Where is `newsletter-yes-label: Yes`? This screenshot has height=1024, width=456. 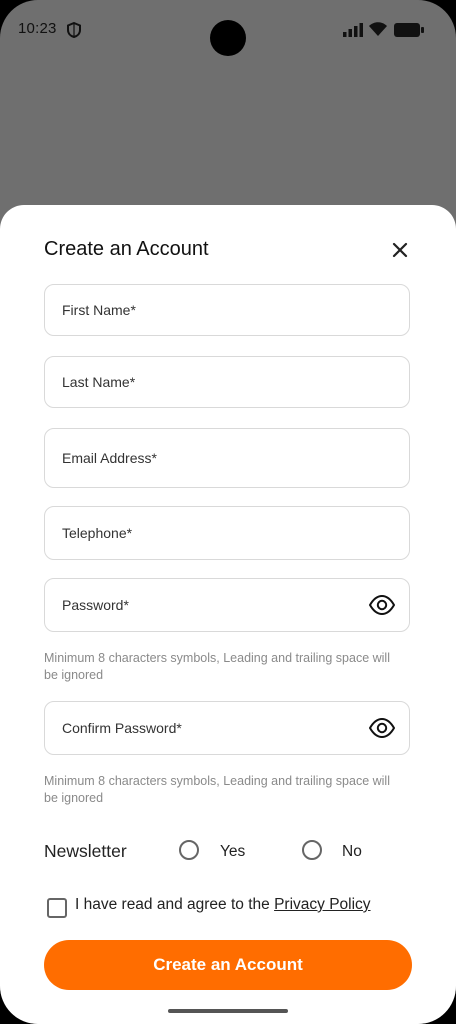 newsletter-yes-label: Yes is located at coordinates (233, 851).